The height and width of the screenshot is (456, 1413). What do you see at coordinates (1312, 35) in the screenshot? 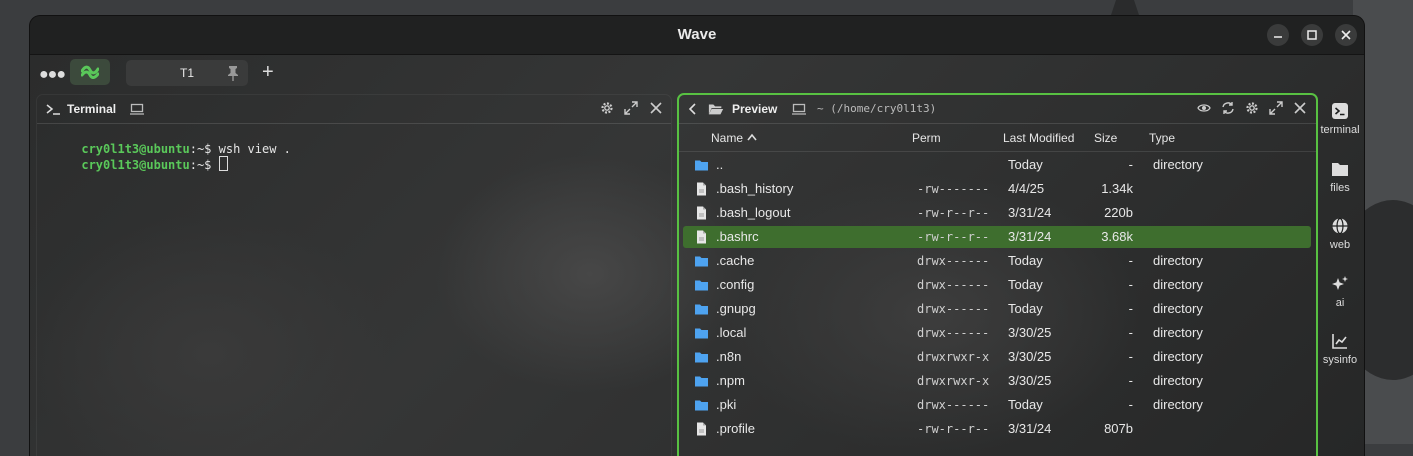
I see `maximize-button` at bounding box center [1312, 35].